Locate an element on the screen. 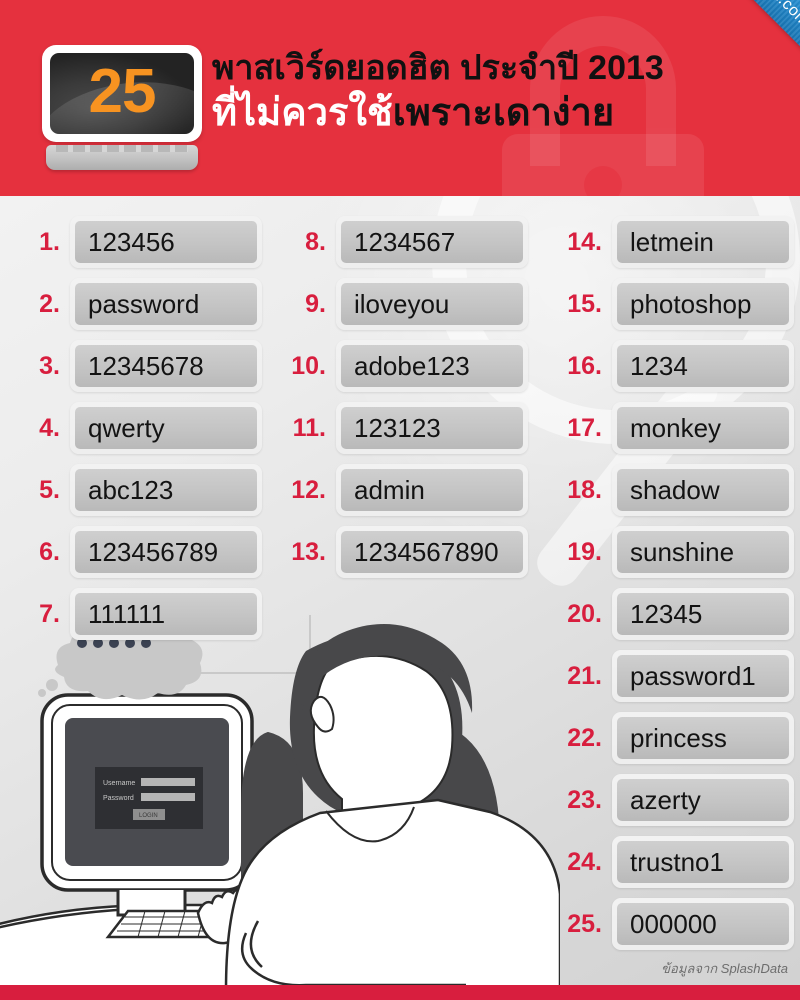 The height and width of the screenshot is (1000, 800). password-box: password is located at coordinates (166, 304).